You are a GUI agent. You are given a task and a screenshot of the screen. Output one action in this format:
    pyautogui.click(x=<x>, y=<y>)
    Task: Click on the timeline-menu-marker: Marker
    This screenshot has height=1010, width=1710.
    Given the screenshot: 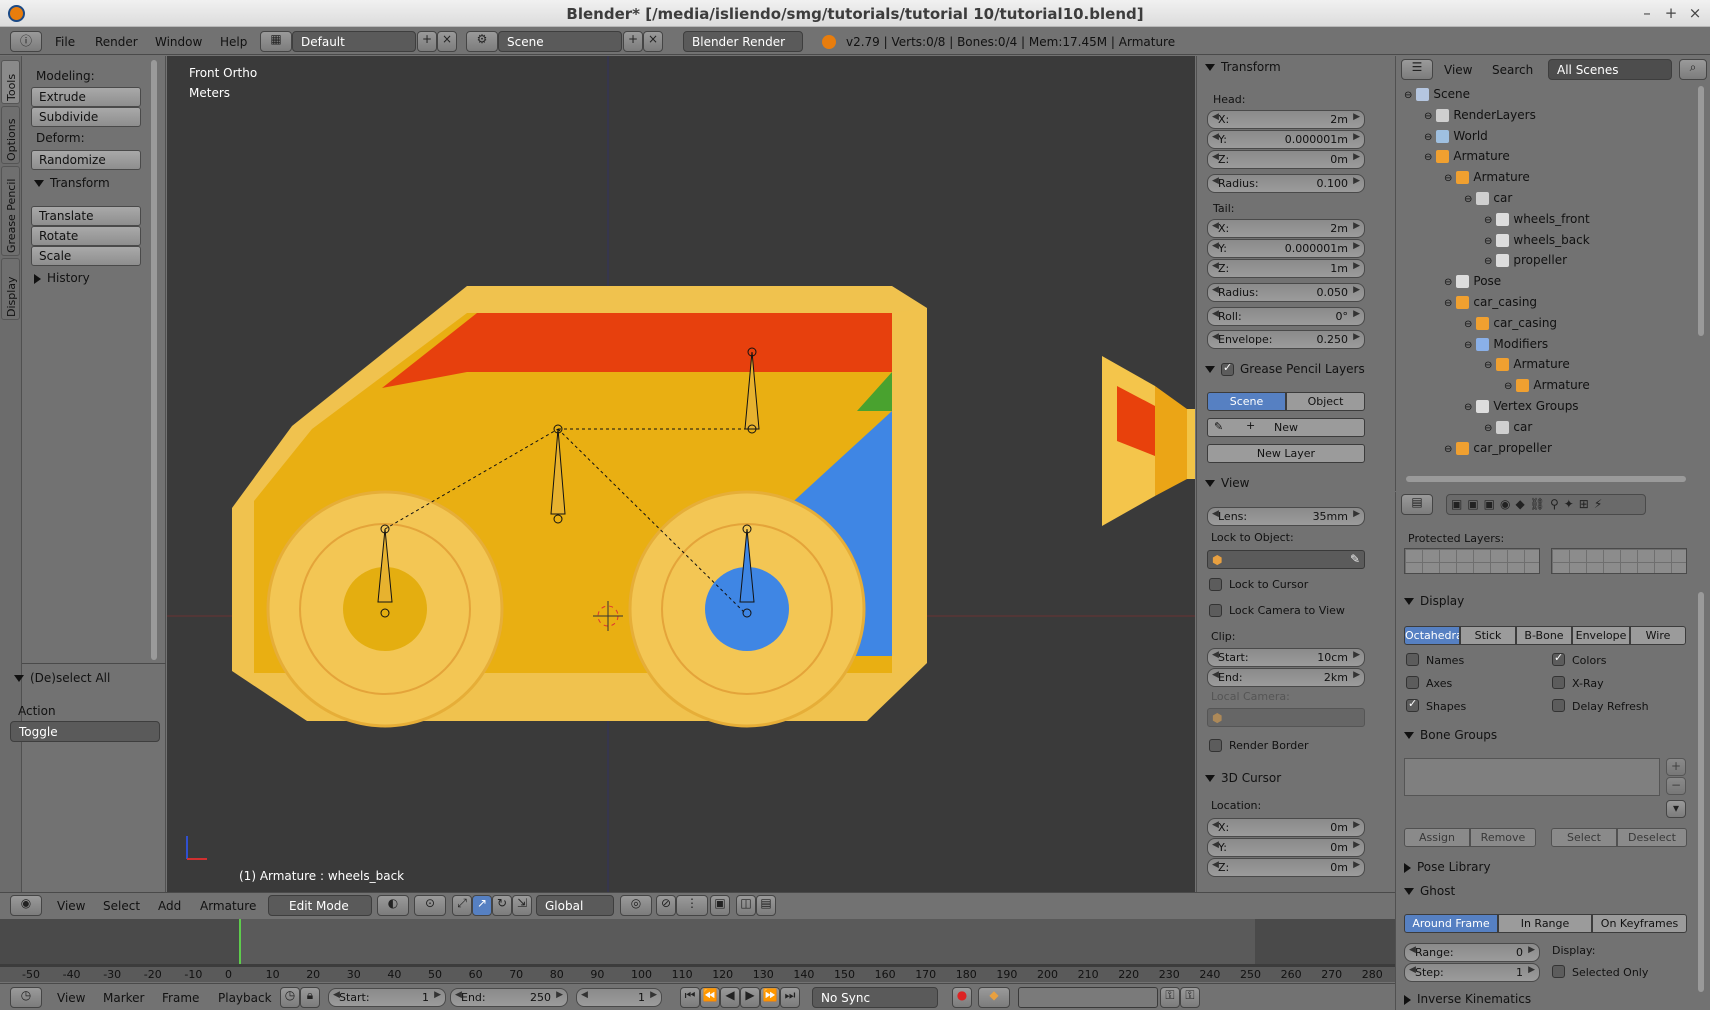 What is the action you would take?
    pyautogui.click(x=123, y=998)
    